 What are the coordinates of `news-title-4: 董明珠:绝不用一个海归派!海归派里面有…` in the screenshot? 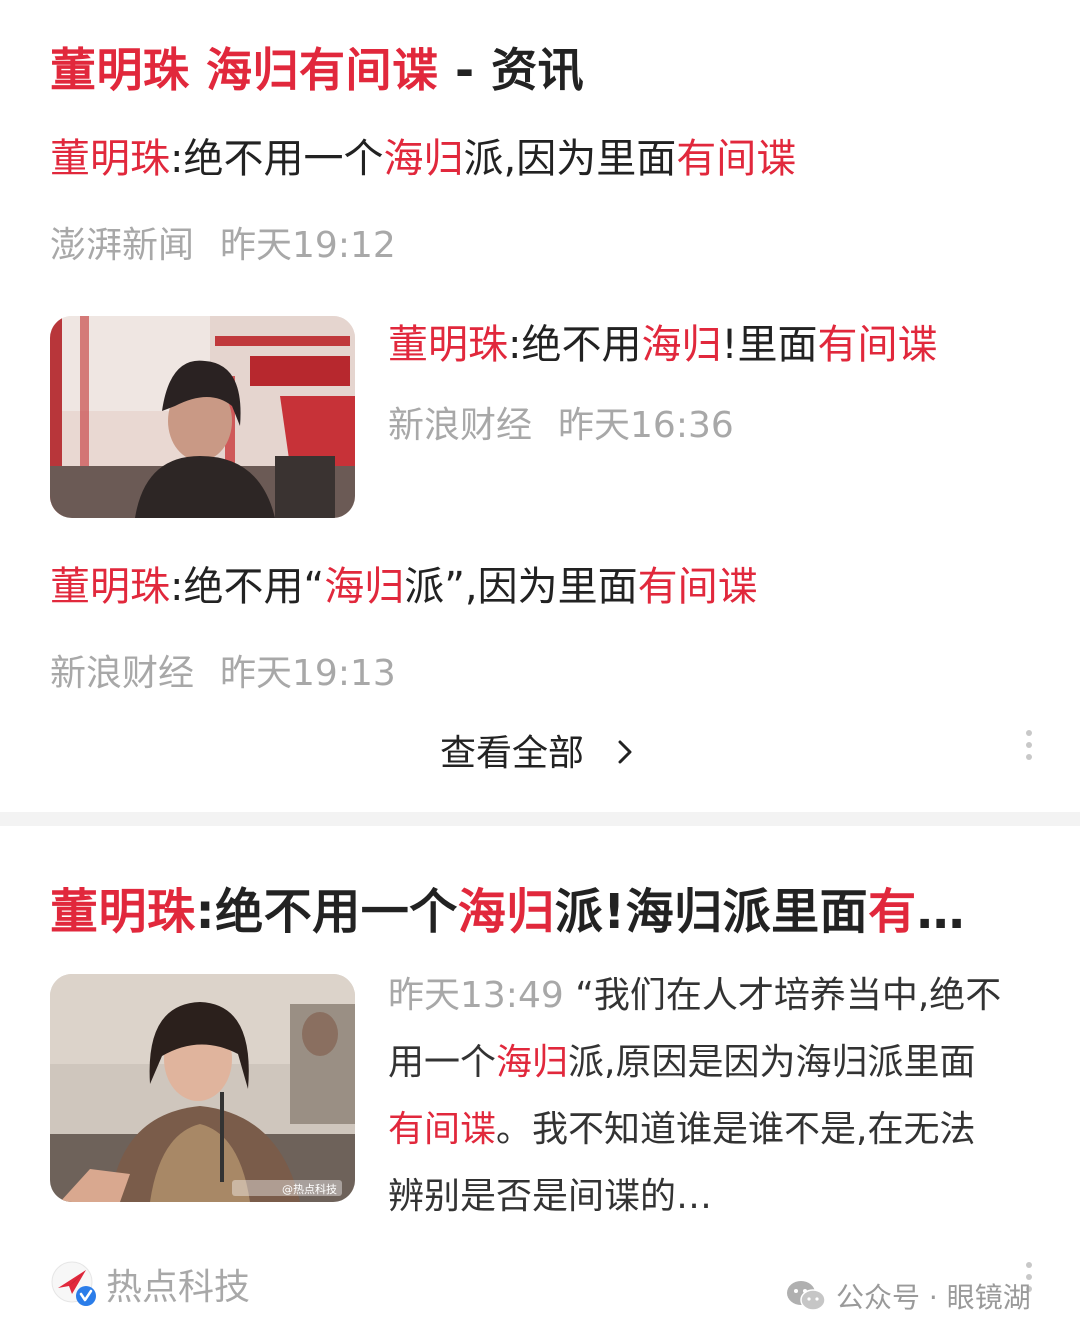 It's located at (507, 907).